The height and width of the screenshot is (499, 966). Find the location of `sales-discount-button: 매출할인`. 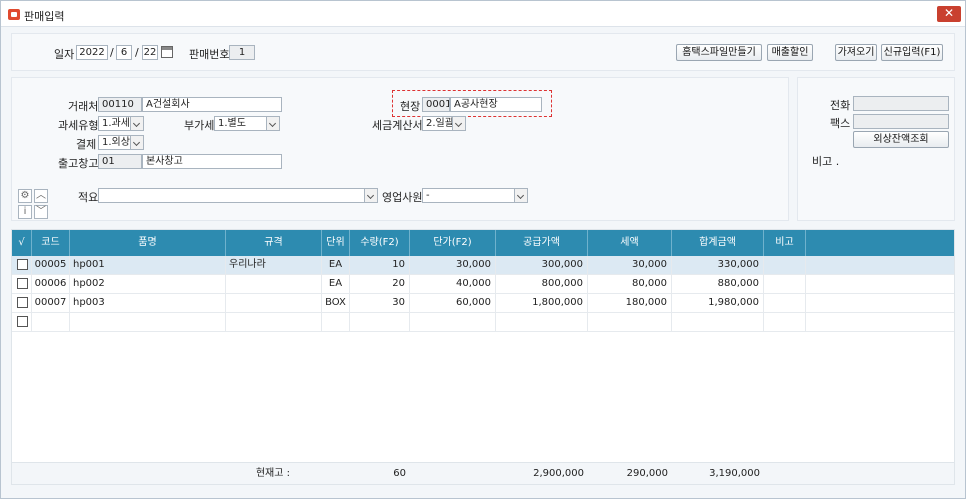

sales-discount-button: 매출할인 is located at coordinates (790, 52).